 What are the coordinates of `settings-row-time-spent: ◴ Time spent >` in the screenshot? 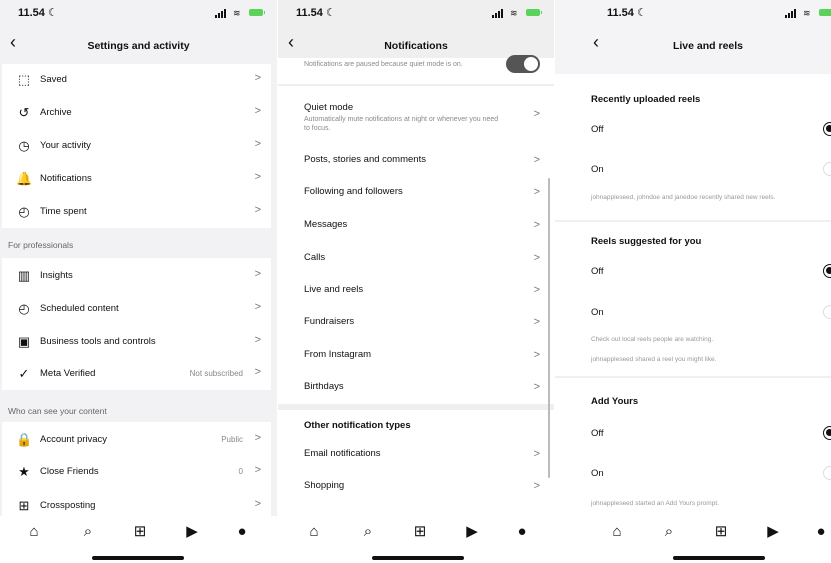 It's located at (136, 212).